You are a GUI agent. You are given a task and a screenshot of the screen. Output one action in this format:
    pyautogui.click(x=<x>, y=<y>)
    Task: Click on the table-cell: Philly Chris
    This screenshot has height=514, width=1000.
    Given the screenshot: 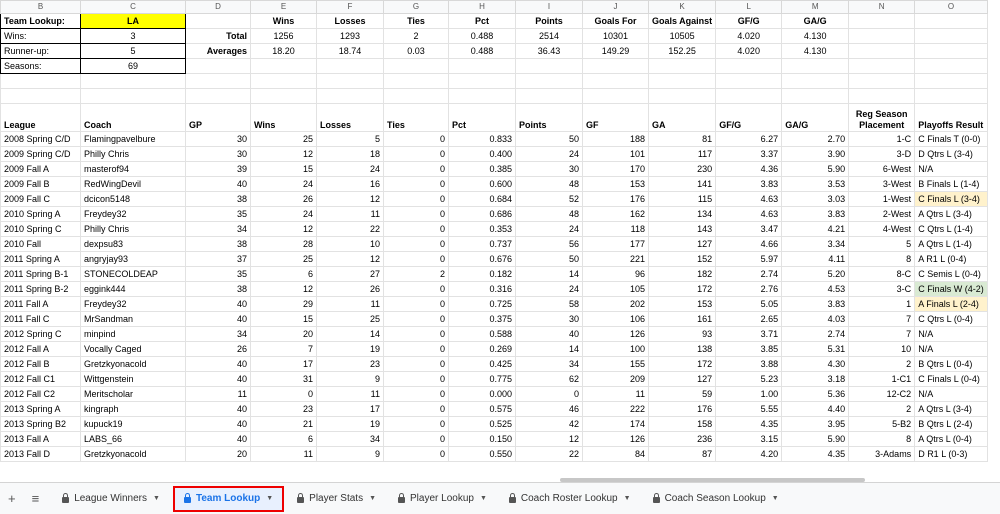 What is the action you would take?
    pyautogui.click(x=133, y=229)
    